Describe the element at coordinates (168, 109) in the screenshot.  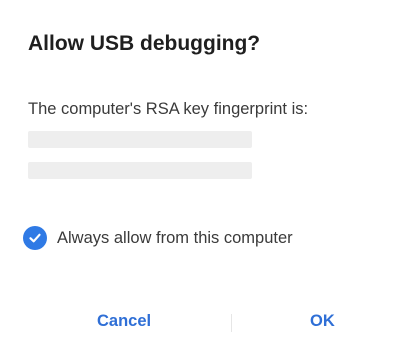
I see `dialog-message: The computer's RSA key fingerprint is:` at that location.